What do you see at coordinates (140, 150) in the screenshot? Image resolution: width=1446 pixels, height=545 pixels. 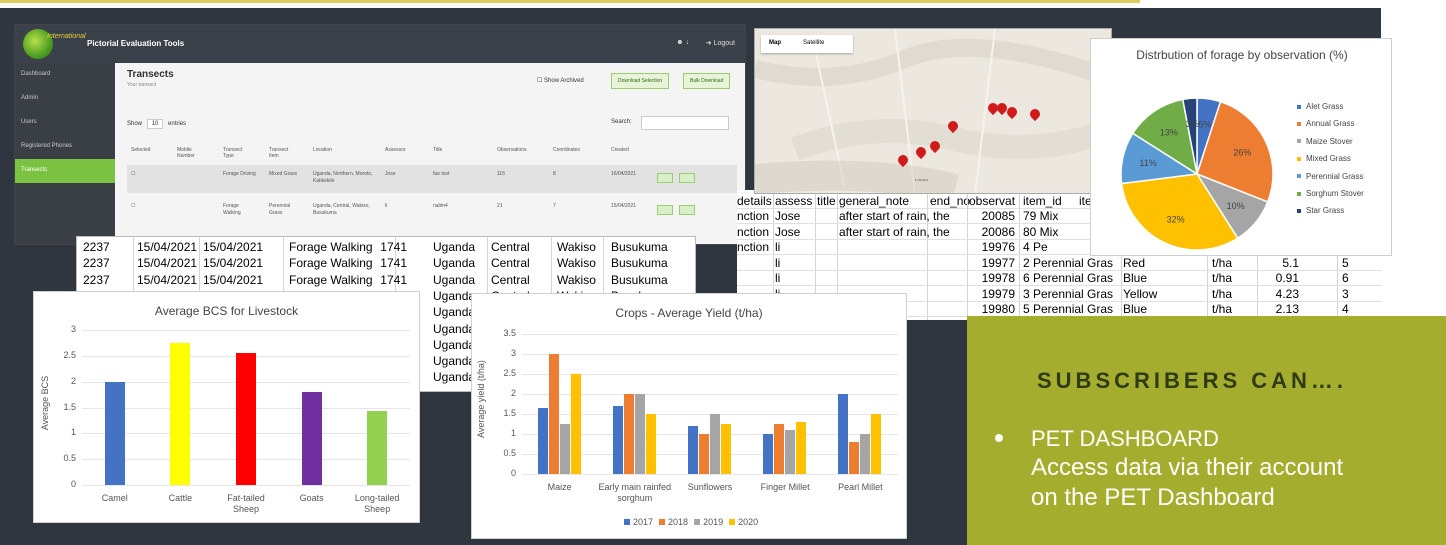 I see `col-selected: Selected` at bounding box center [140, 150].